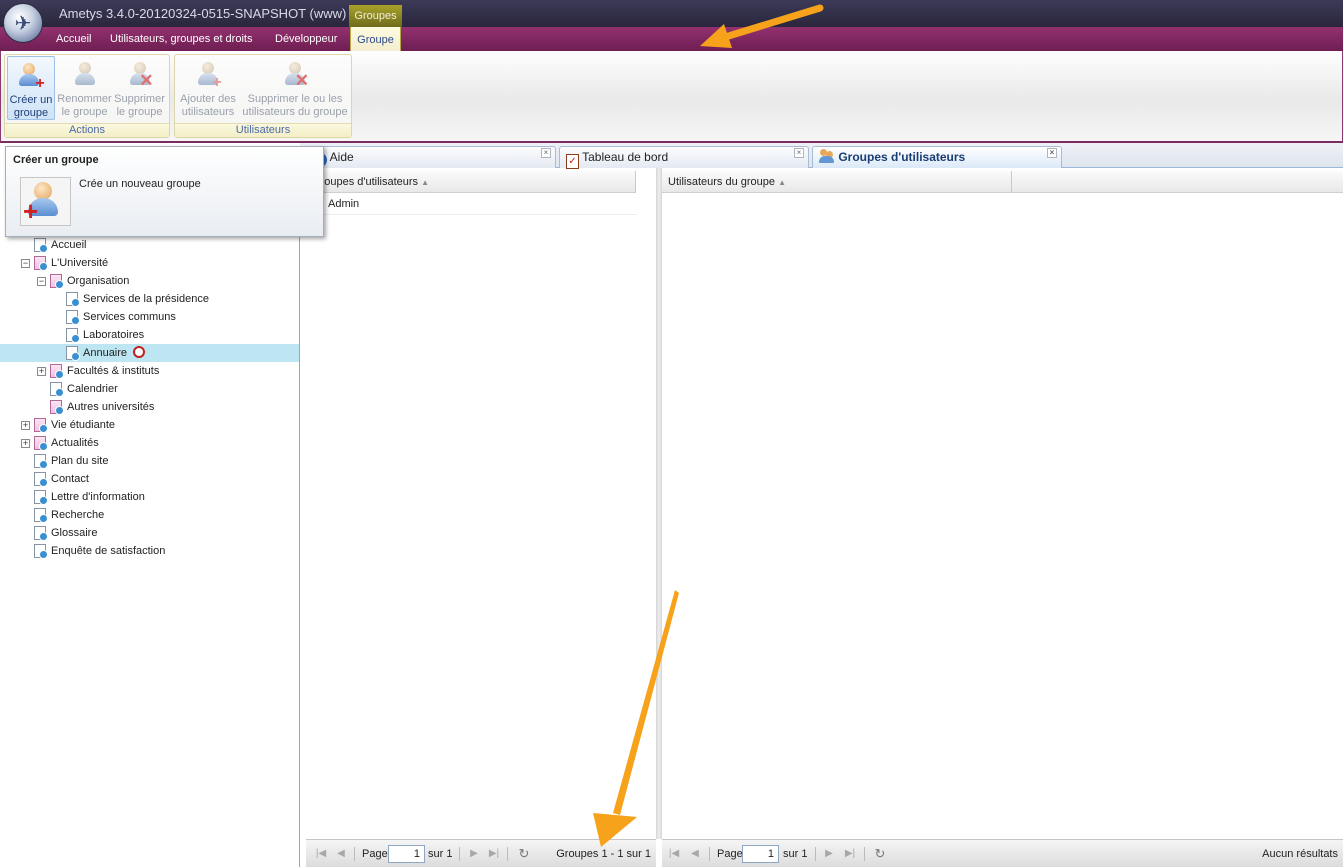 Image resolution: width=1343 pixels, height=868 pixels. What do you see at coordinates (1177, 182) in the screenshot?
I see `members-header-filler` at bounding box center [1177, 182].